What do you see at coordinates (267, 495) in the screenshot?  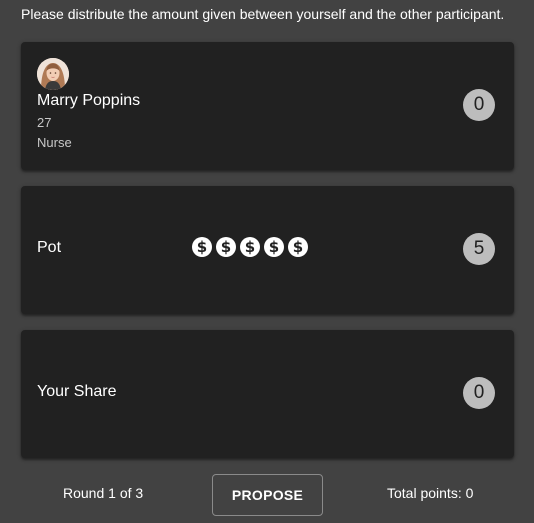 I see `propose-button: PROPOSE` at bounding box center [267, 495].